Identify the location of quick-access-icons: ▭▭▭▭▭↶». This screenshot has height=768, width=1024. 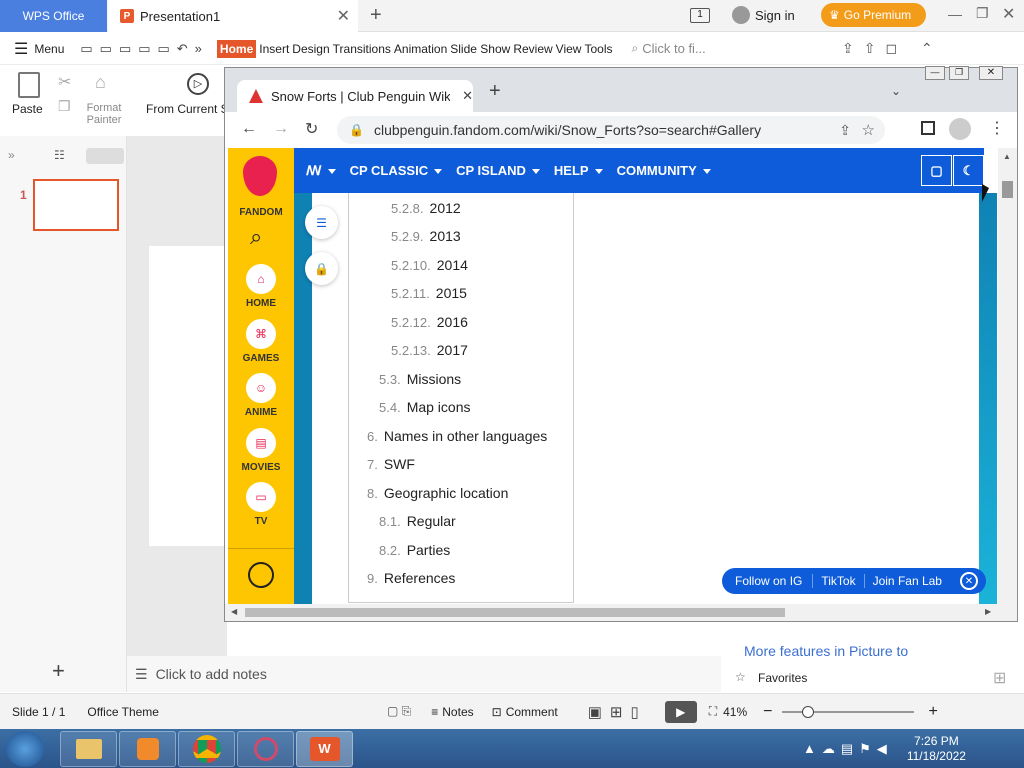
(144, 49).